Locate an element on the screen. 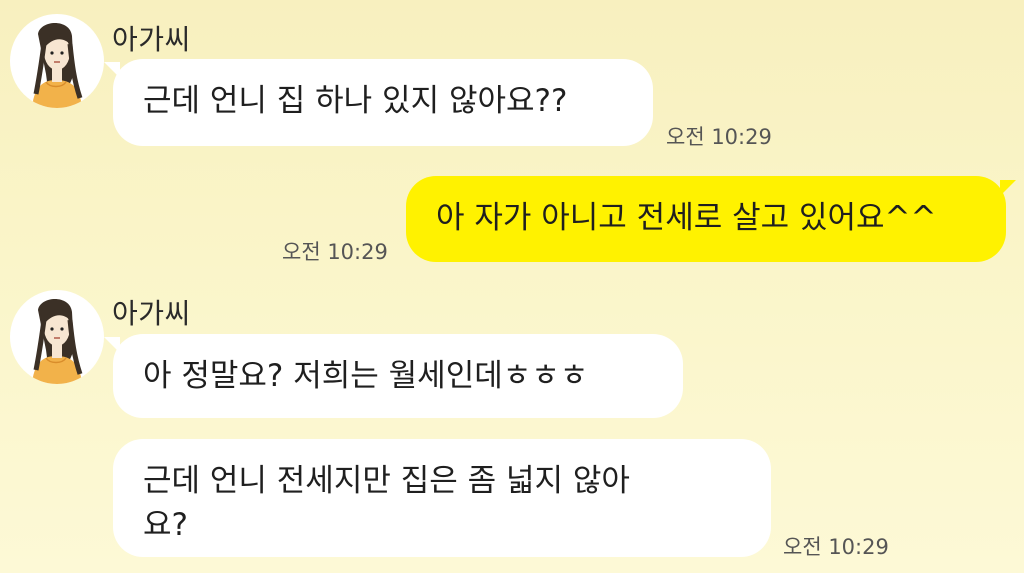 The image size is (1024, 573). message-bubble: 아 자가 아니고 전세로 살고 있어요^^ is located at coordinates (706, 219).